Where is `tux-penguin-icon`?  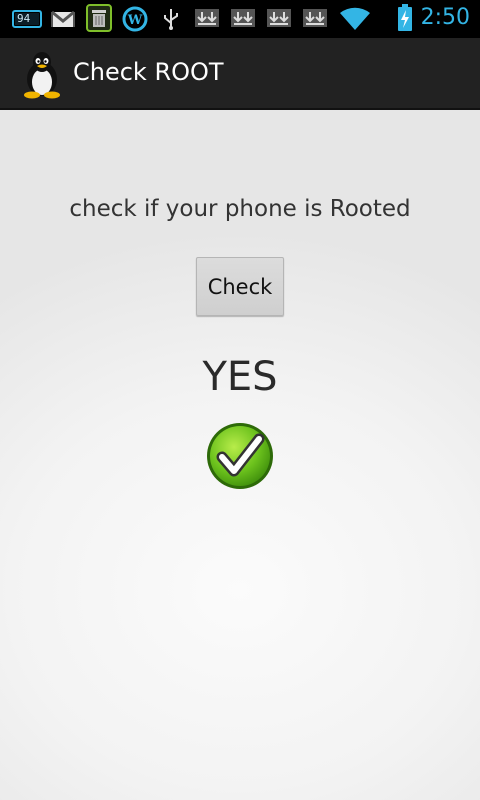 tux-penguin-icon is located at coordinates (42, 75).